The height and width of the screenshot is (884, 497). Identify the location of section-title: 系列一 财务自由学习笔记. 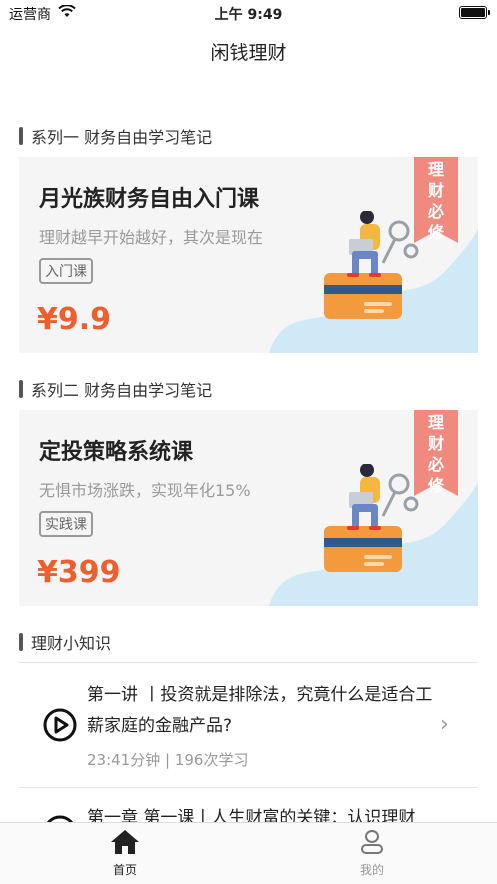
(122, 137).